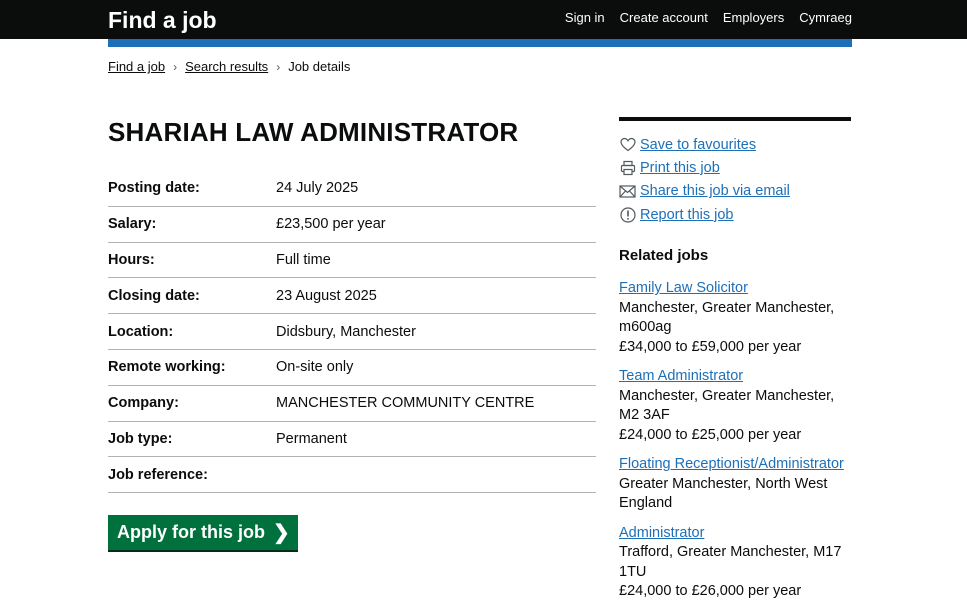  What do you see at coordinates (313, 132) in the screenshot?
I see `job-title: SHARIAH LAW ADMINISTRATOR` at bounding box center [313, 132].